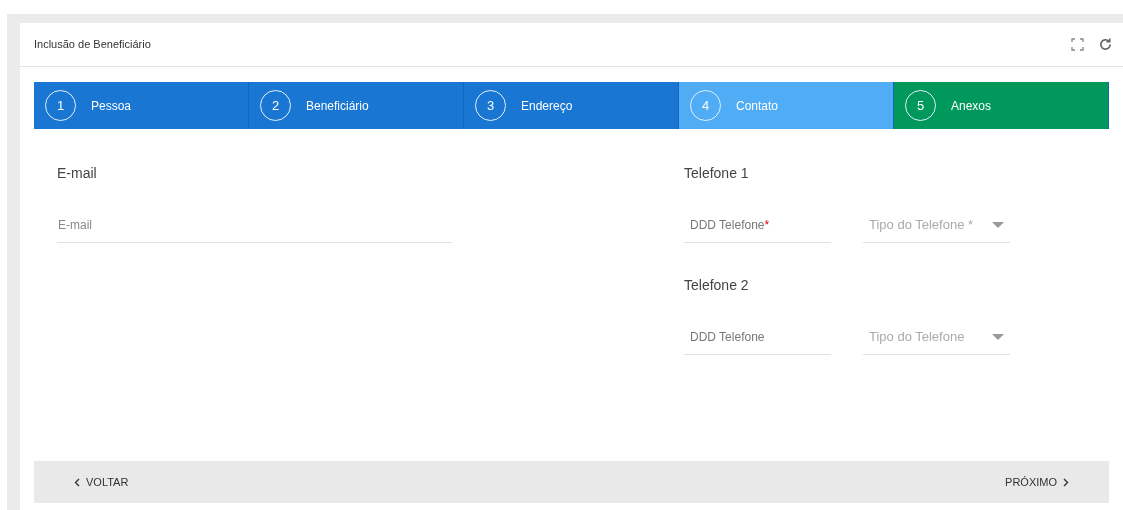 The height and width of the screenshot is (510, 1123). What do you see at coordinates (1105, 44) in the screenshot?
I see `refresh-icon` at bounding box center [1105, 44].